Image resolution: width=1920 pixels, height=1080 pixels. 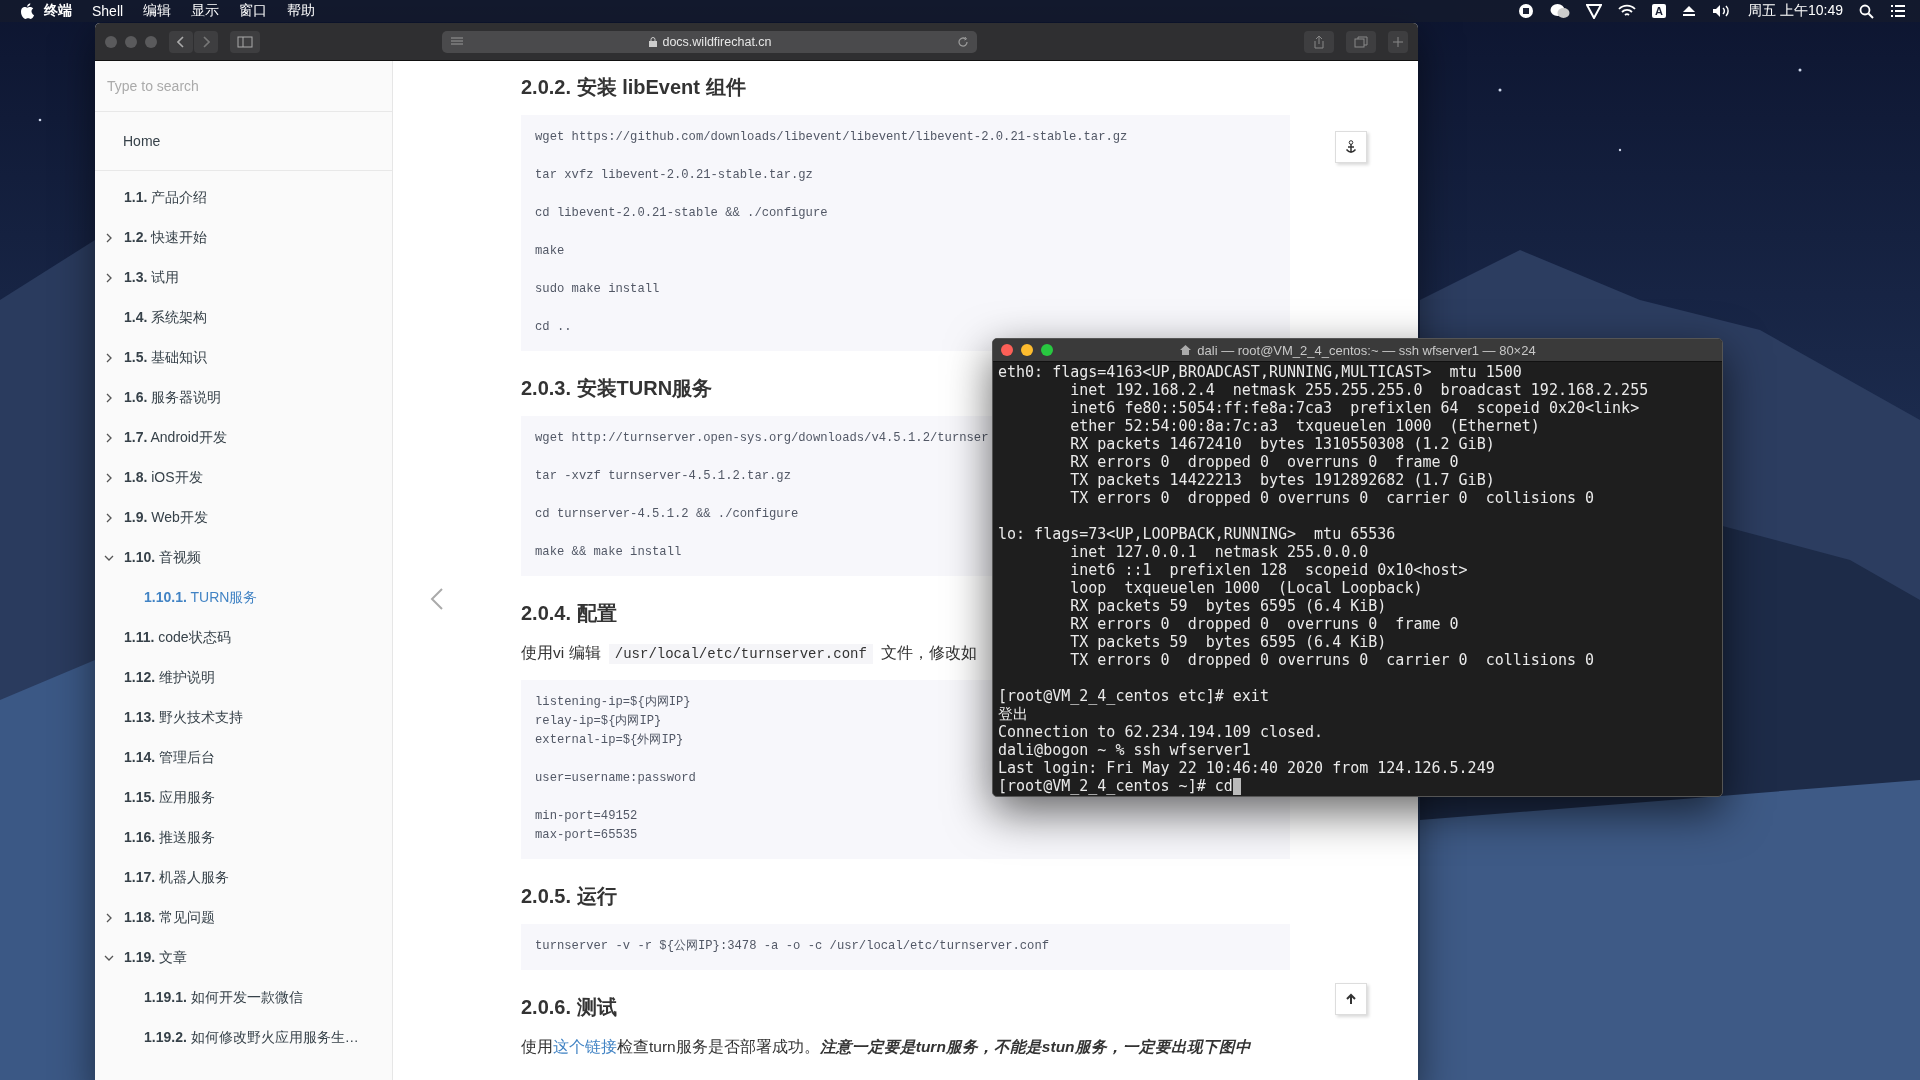 What do you see at coordinates (550, 251) in the screenshot?
I see `code-line: make` at bounding box center [550, 251].